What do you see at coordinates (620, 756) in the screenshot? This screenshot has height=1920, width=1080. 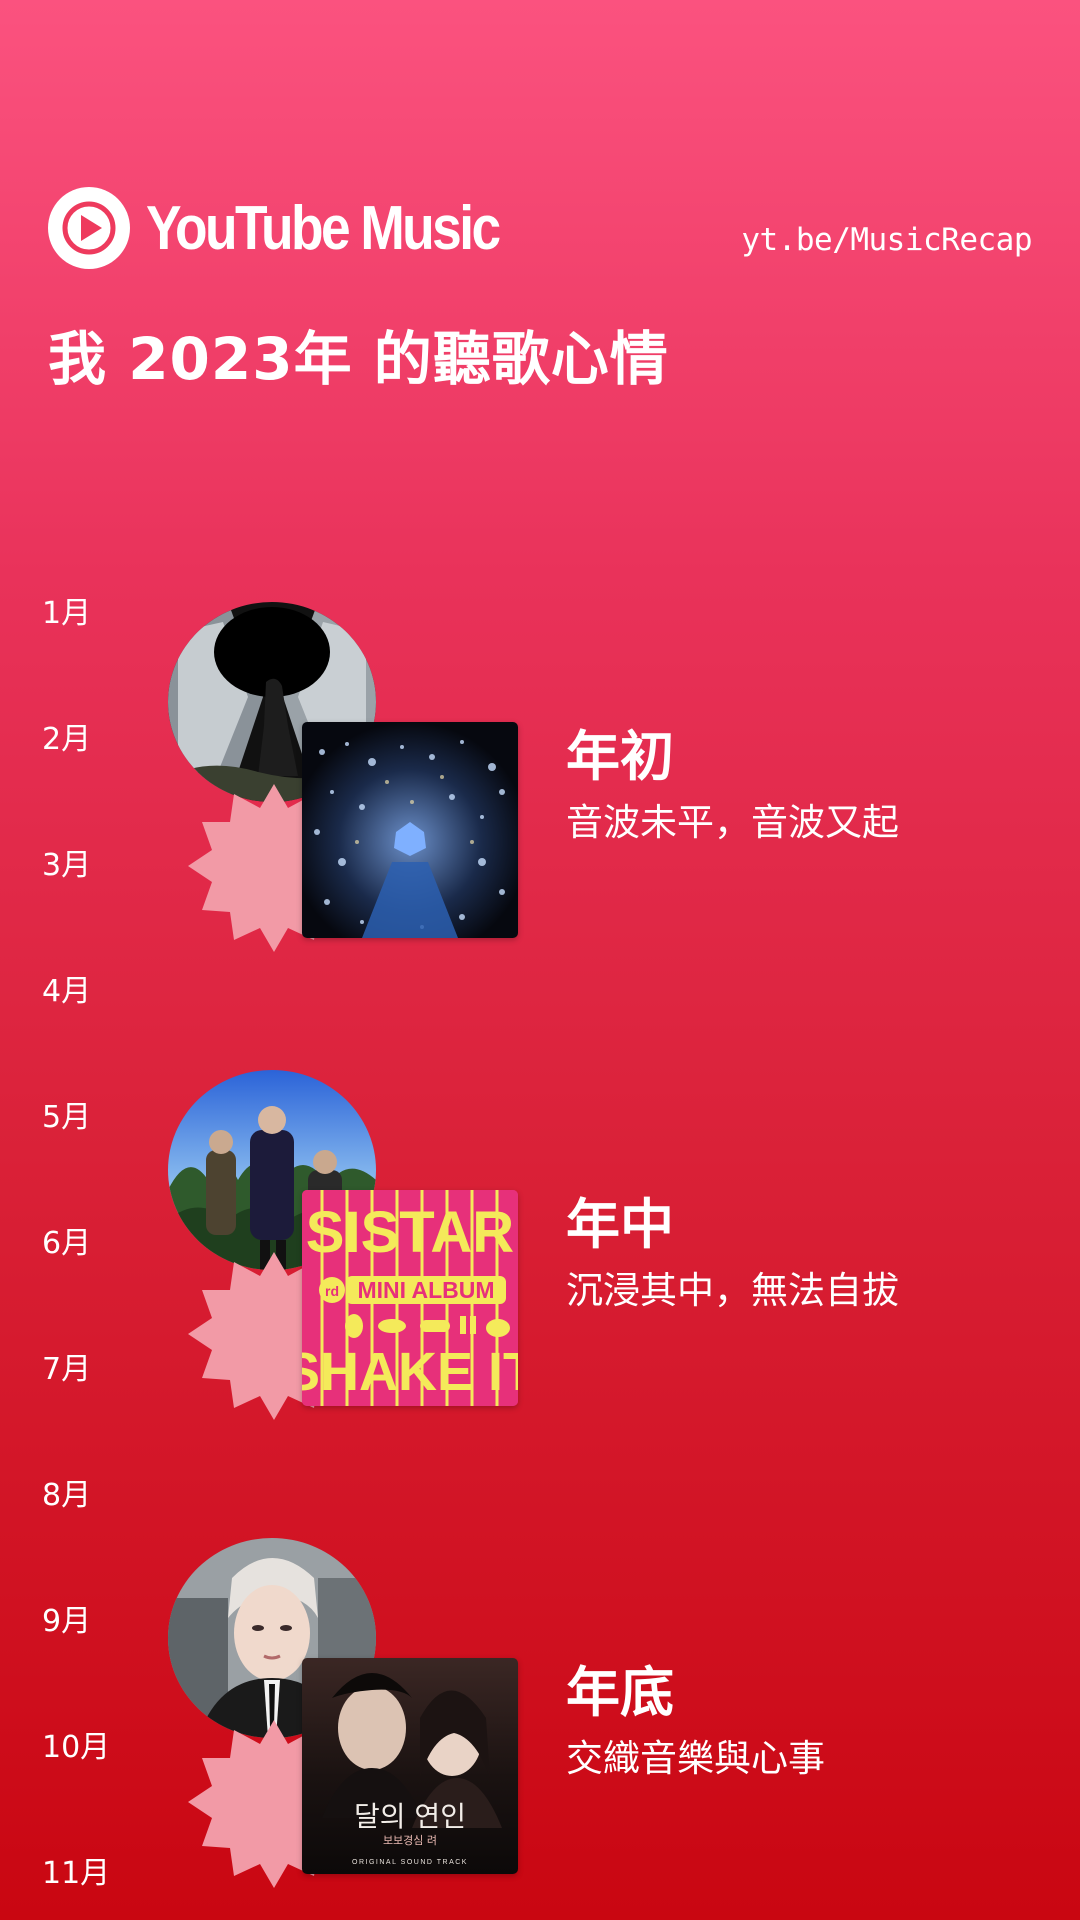 I see `period-heading: 年初` at bounding box center [620, 756].